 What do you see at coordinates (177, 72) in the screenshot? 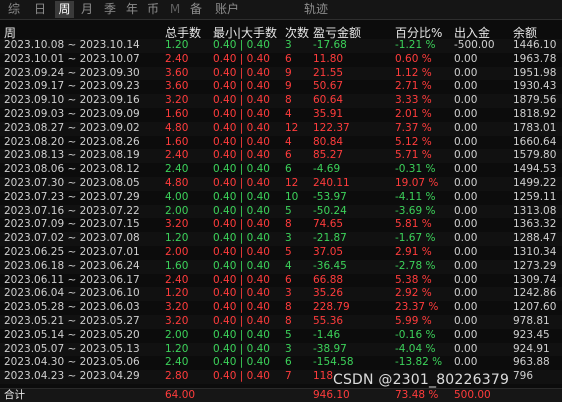
I see `total-lots-cell: 3.60` at bounding box center [177, 72].